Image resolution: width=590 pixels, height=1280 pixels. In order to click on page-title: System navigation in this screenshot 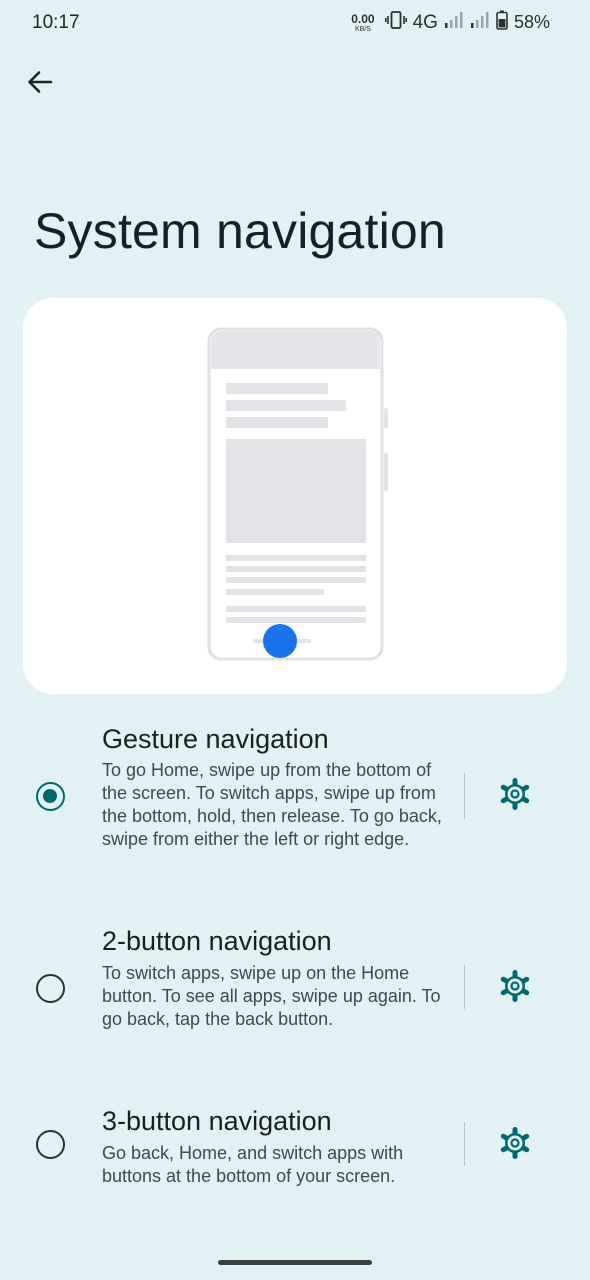, I will do `click(240, 231)`.